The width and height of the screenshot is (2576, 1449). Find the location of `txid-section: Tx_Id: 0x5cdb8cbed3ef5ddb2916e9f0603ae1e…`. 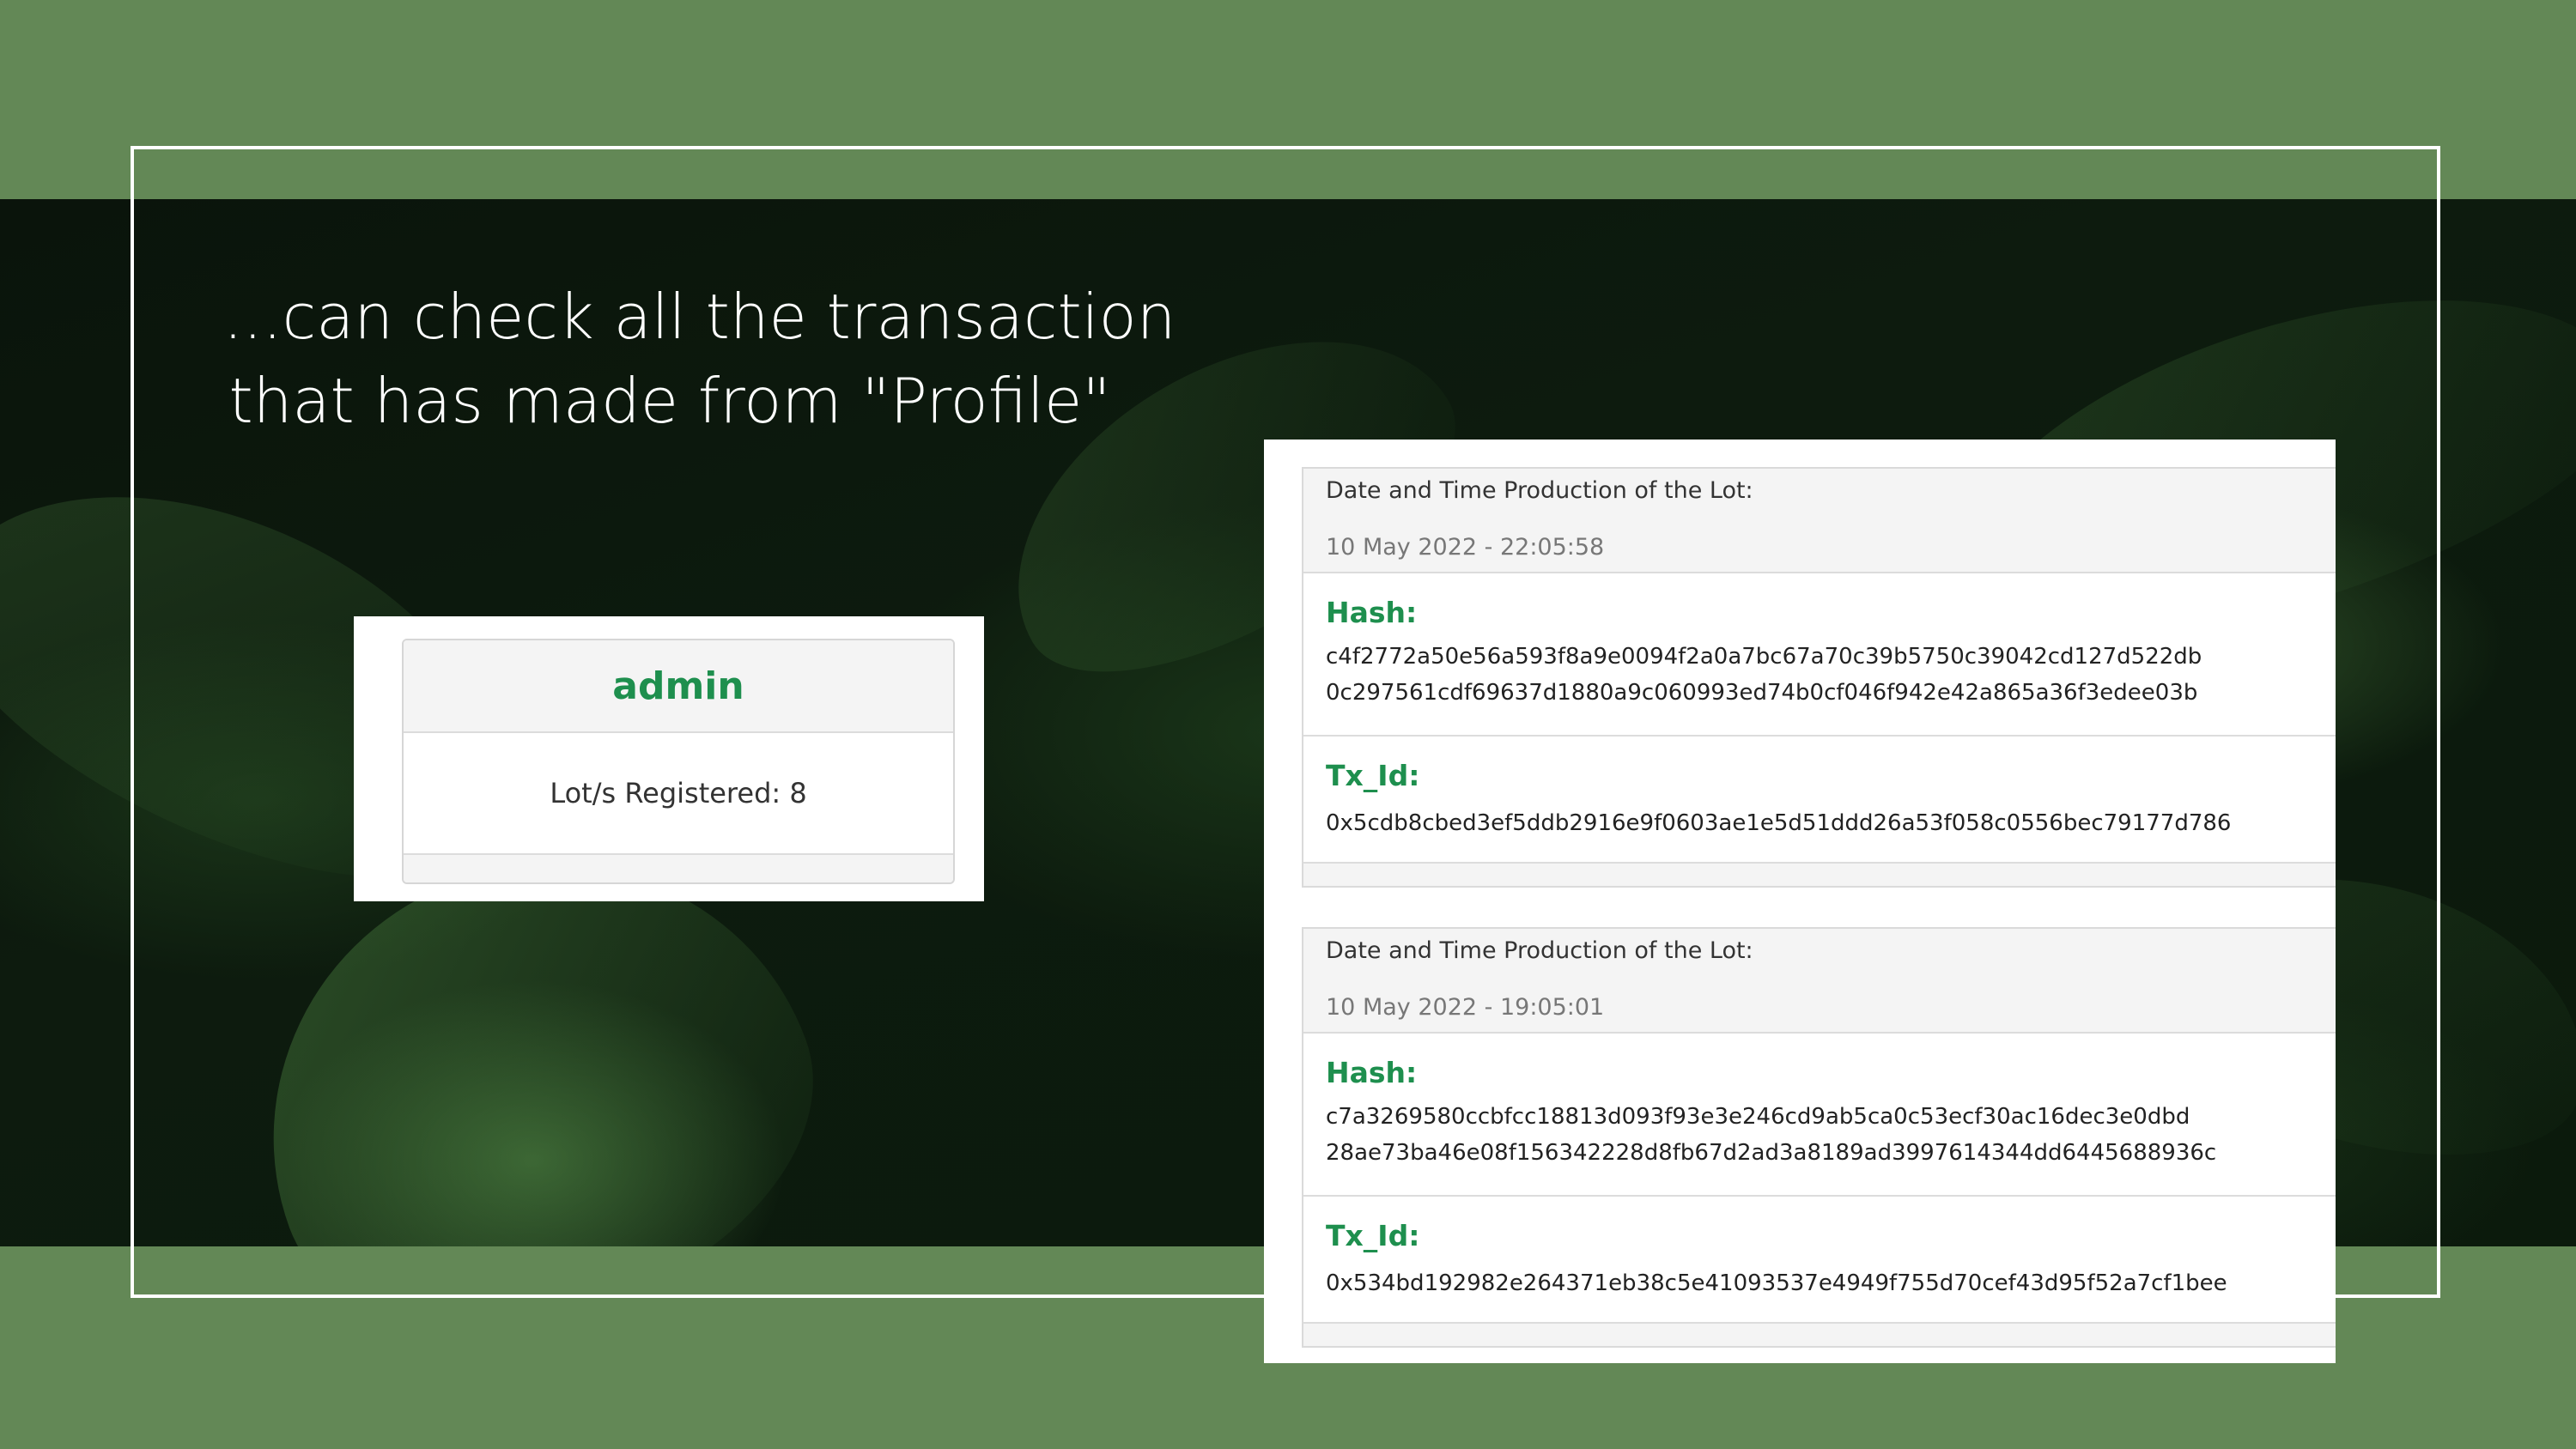

txid-section: Tx_Id: 0x5cdb8cbed3ef5ddb2916e9f0603ae1e… is located at coordinates (1820, 800).